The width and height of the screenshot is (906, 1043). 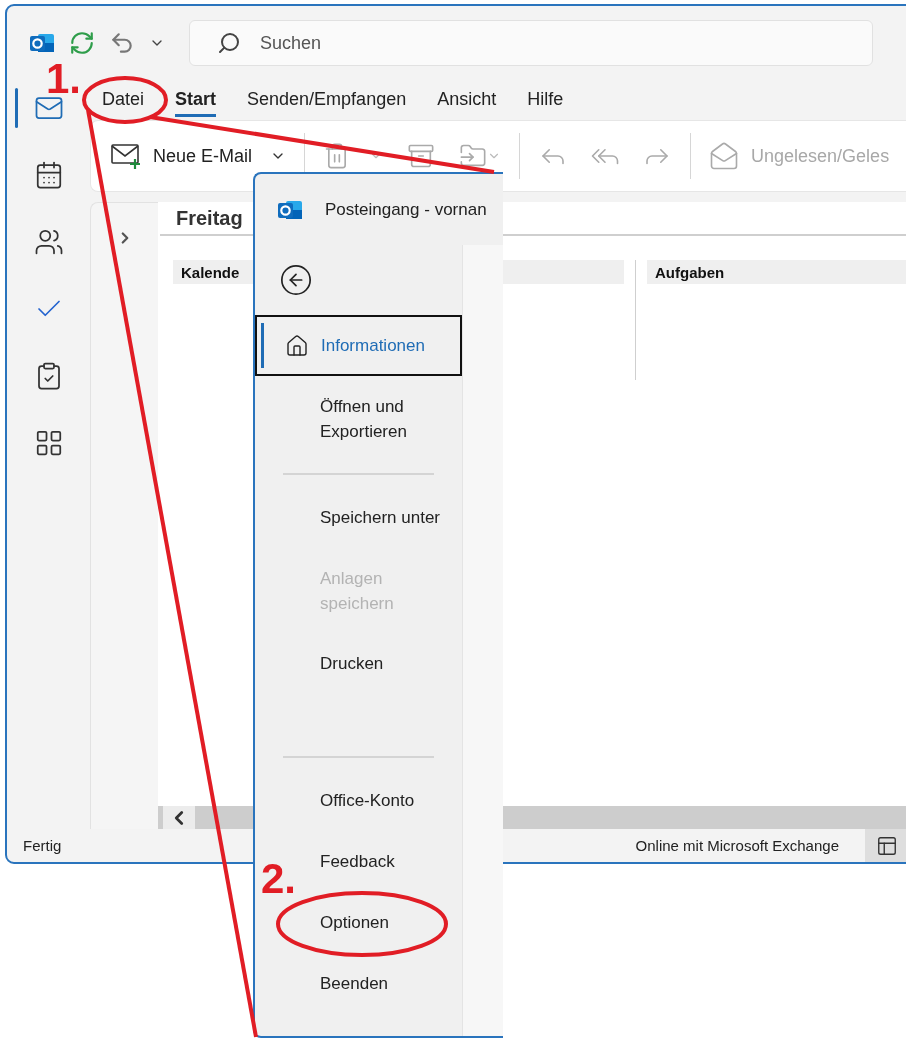 I want to click on ribbon-tab: Senden/Empfangen, so click(x=327, y=100).